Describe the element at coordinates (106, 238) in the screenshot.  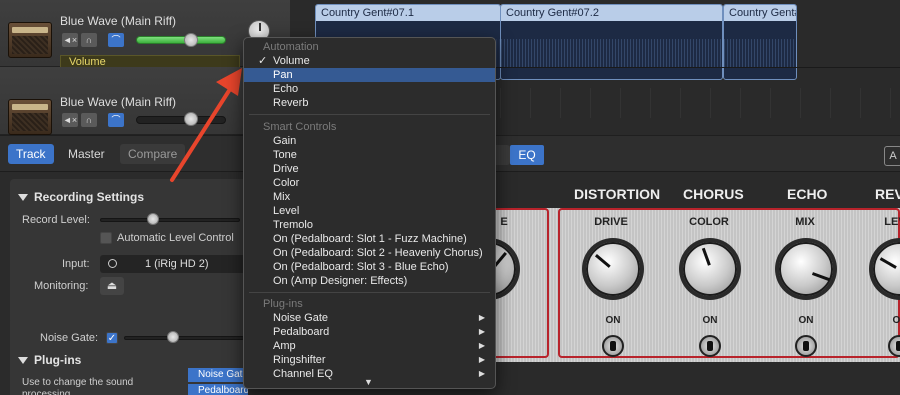
I see `auto-level-checkbox` at that location.